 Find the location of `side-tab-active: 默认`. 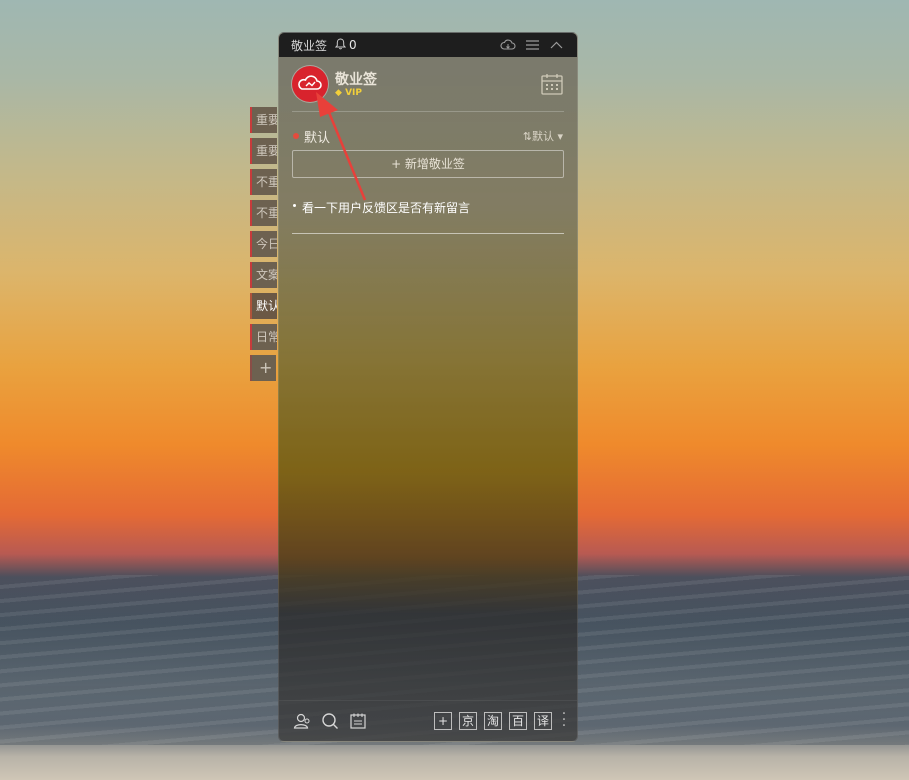

side-tab-active: 默认 is located at coordinates (263, 306).